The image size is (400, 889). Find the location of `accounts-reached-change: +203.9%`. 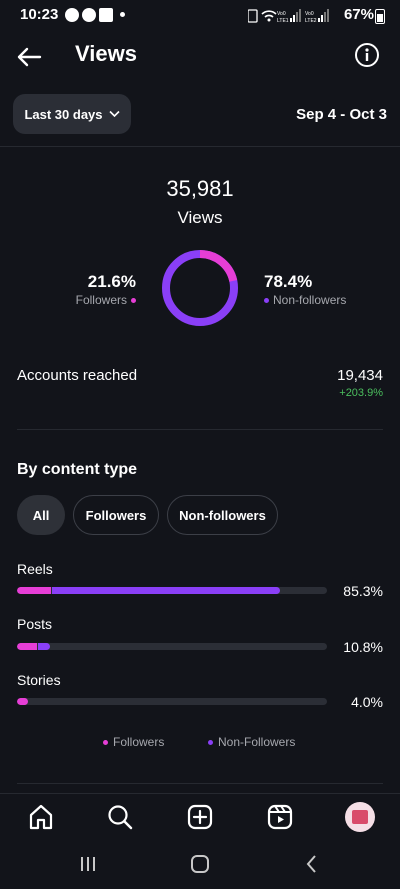

accounts-reached-change: +203.9% is located at coordinates (361, 393).